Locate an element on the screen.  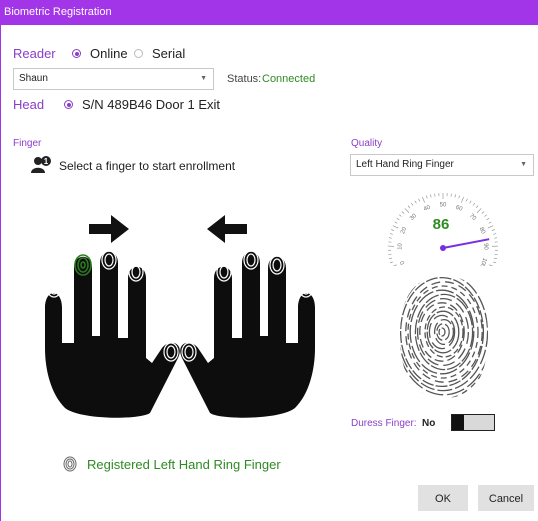
gauge-scale-label: 80 is located at coordinates (482, 230).